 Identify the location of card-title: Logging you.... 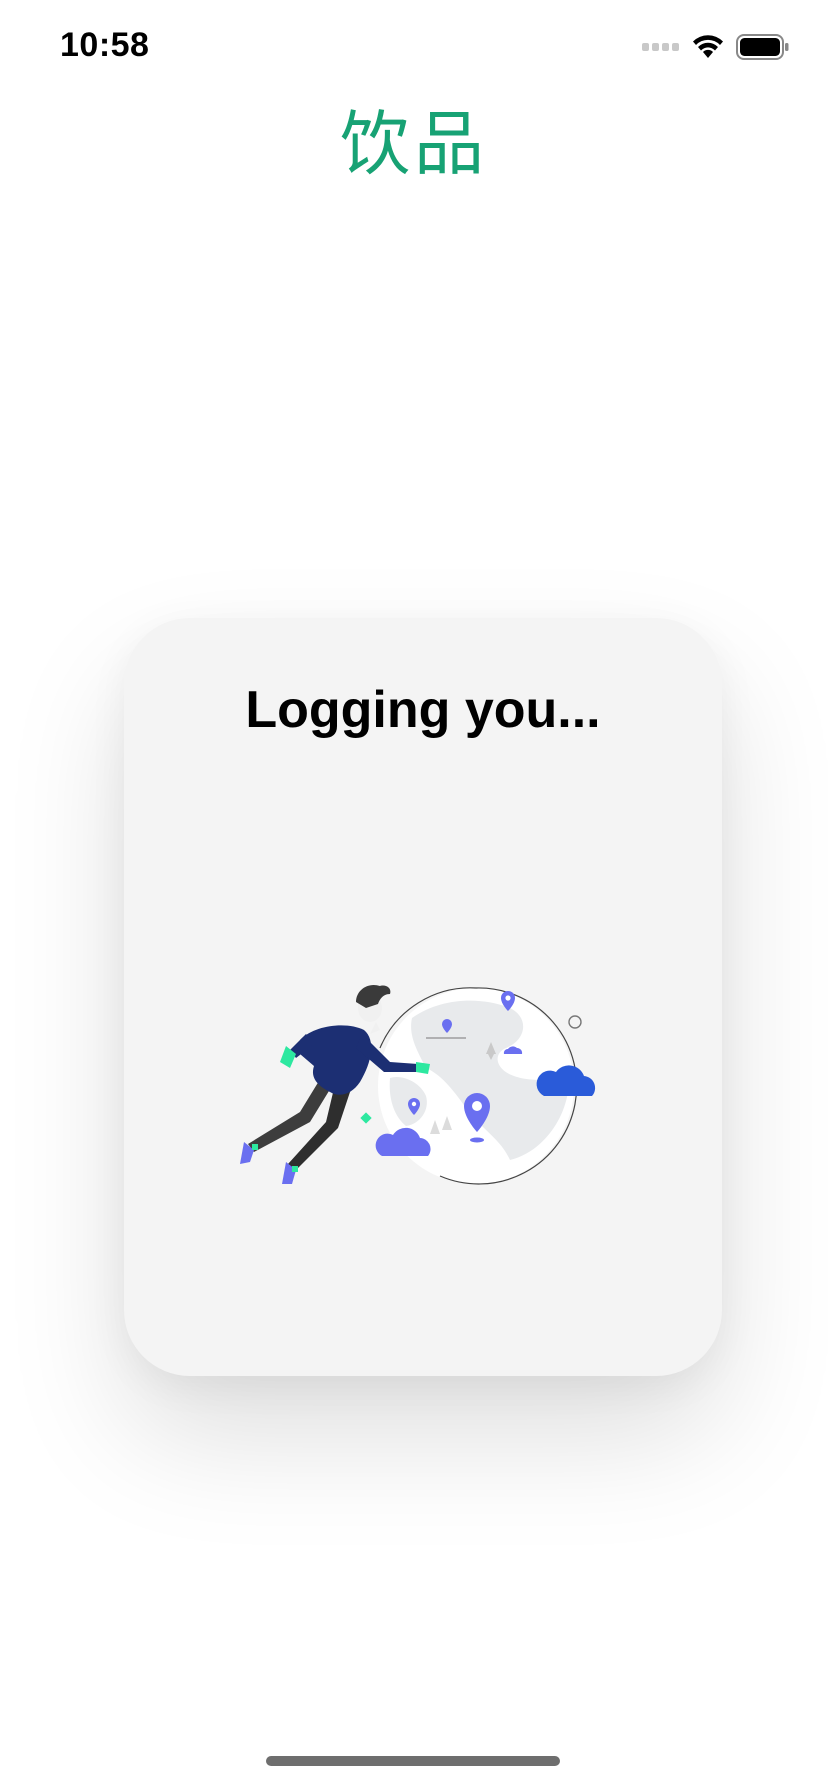
(423, 710).